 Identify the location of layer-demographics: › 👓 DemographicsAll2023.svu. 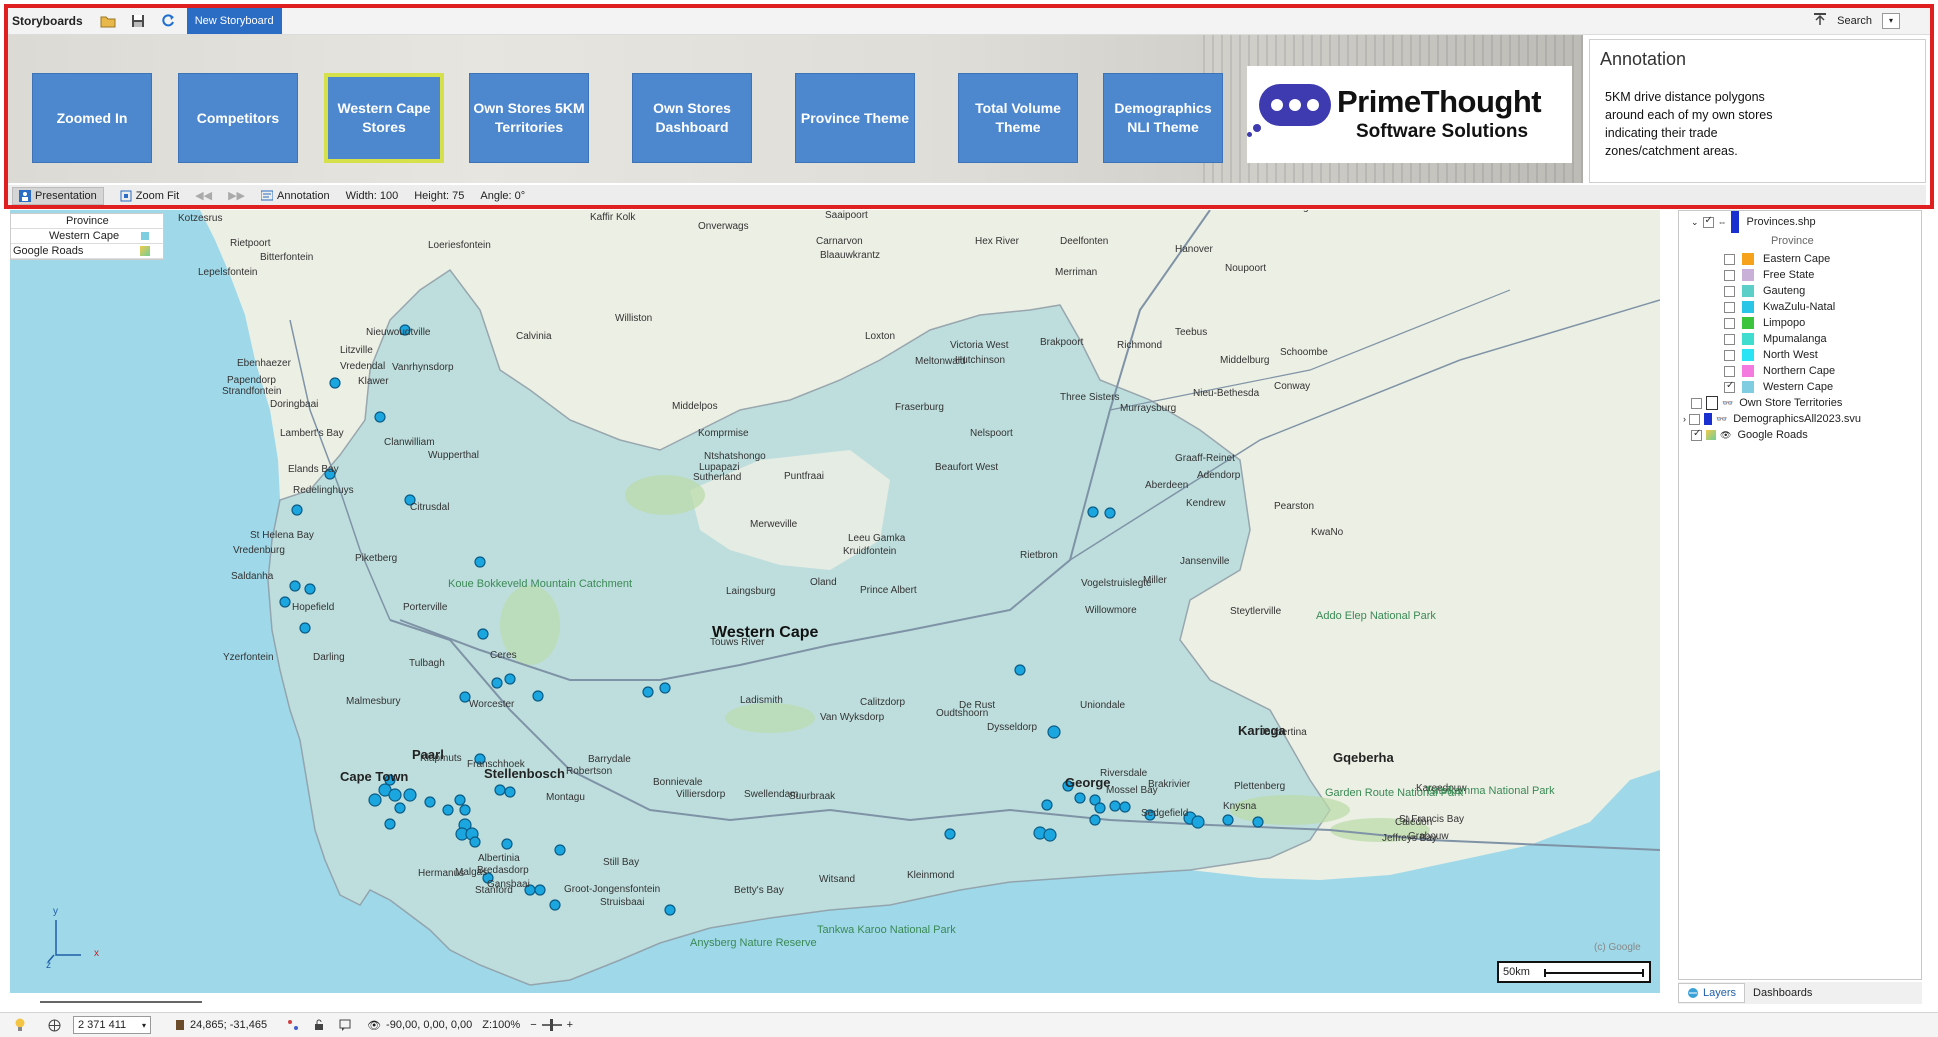
(1772, 419).